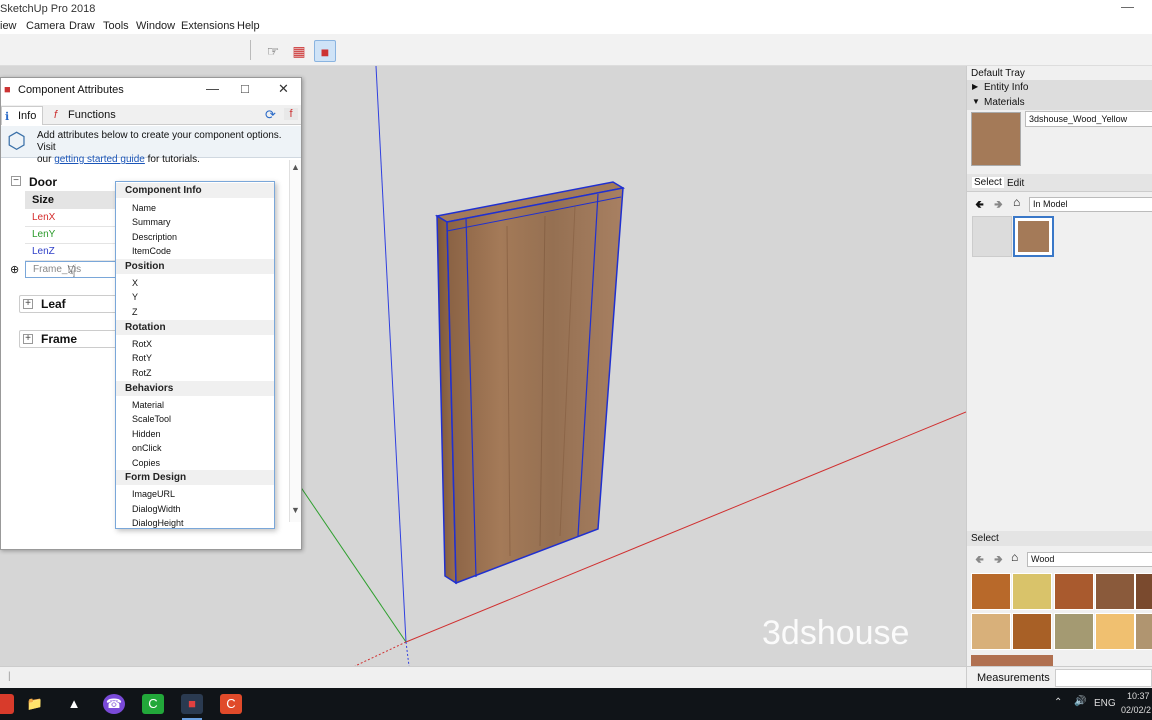 The height and width of the screenshot is (720, 1152). Describe the element at coordinates (270, 115) in the screenshot. I see `refresh-icon: ⟳` at that location.